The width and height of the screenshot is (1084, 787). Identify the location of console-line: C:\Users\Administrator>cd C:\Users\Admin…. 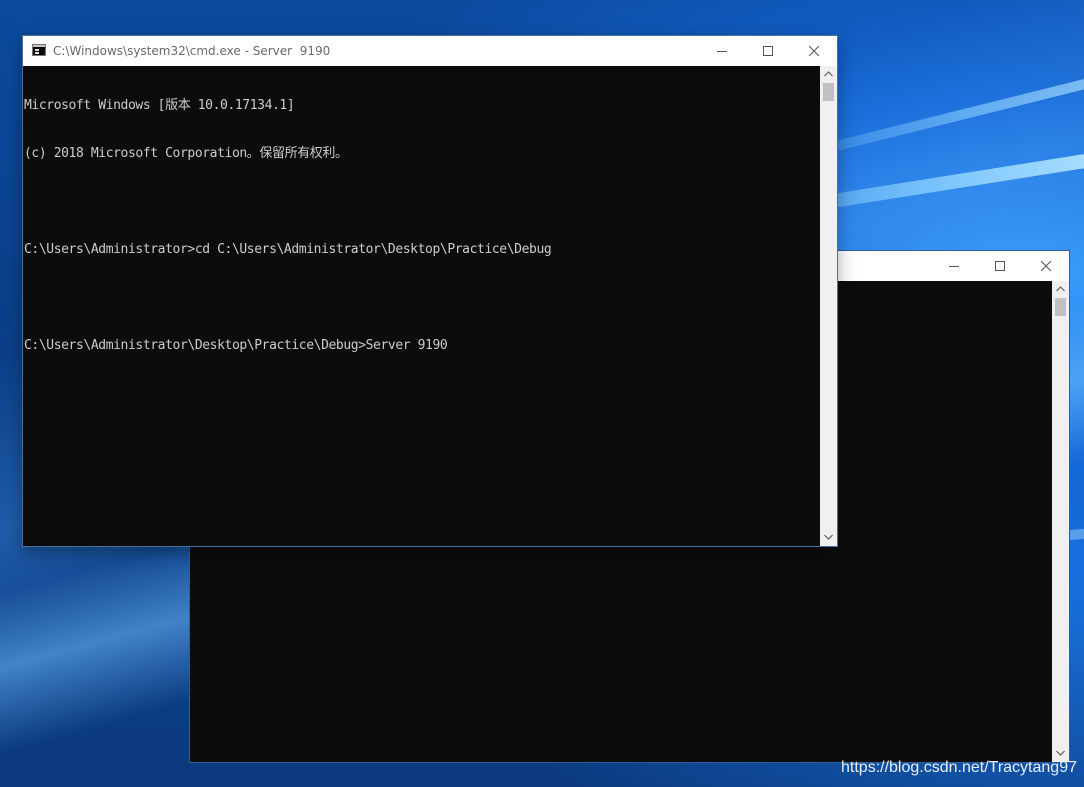
(288, 249).